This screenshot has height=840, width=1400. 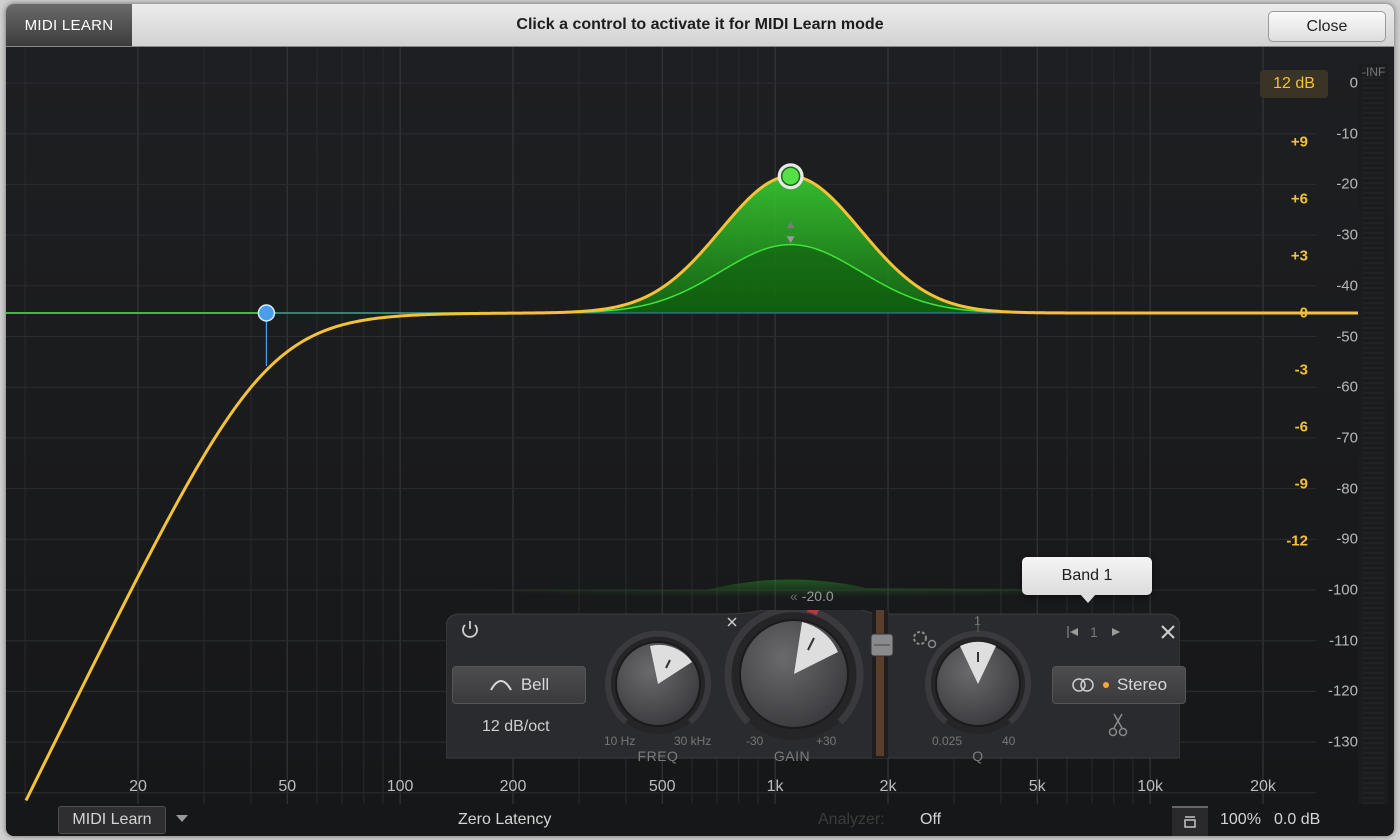 What do you see at coordinates (693, 741) in the screenshot?
I see `freq-max-label: 30 kHz` at bounding box center [693, 741].